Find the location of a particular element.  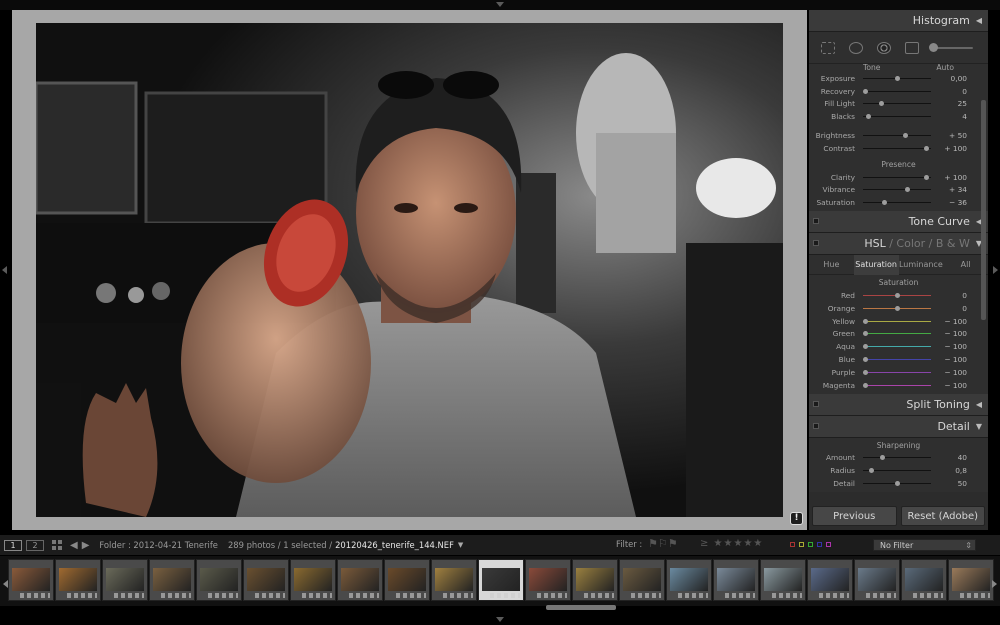

filmstrip-left-arrow-icon is located at coordinates (5, 584).